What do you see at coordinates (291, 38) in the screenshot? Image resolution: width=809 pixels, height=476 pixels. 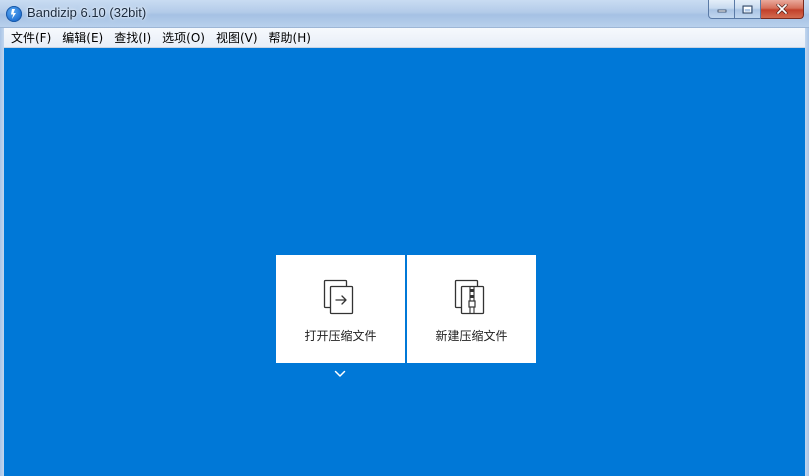 I see `menu-help: 帮助(H)` at bounding box center [291, 38].